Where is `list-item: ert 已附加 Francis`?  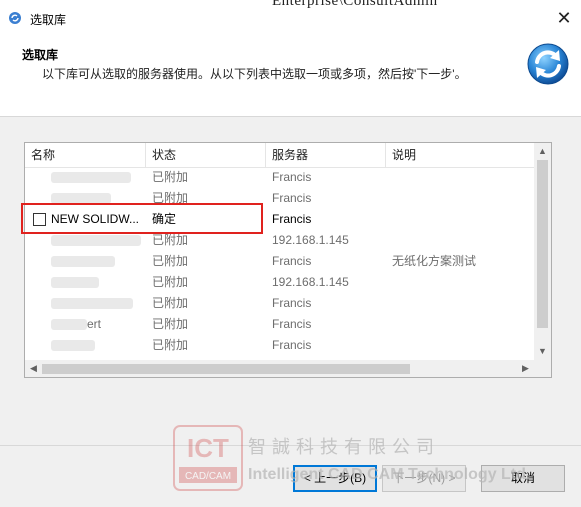 list-item: ert 已附加 Francis is located at coordinates (280, 324).